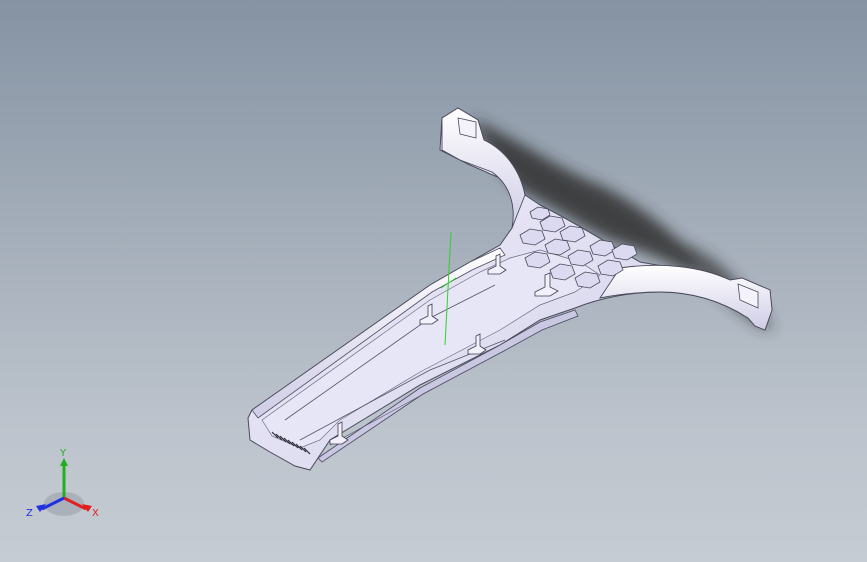 Image resolution: width=867 pixels, height=562 pixels. I want to click on reference-triad: Y X Z, so click(64, 485).